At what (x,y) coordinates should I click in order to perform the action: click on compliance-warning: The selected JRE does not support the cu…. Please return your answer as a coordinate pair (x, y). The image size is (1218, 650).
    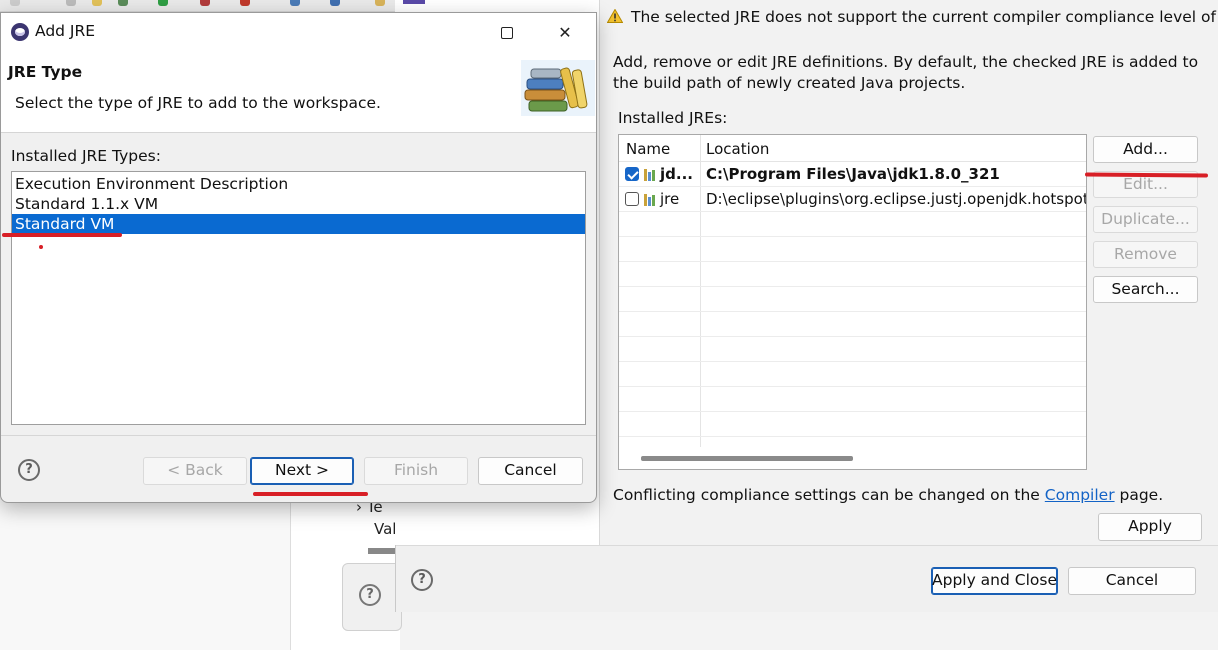
    Looking at the image, I should click on (912, 17).